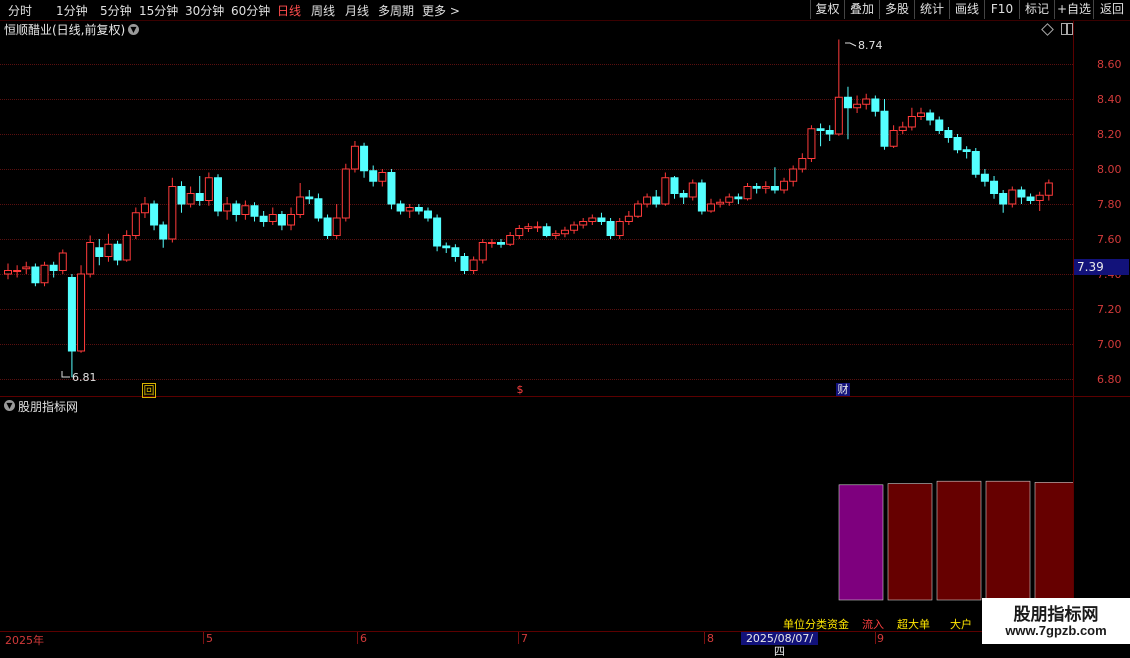 The height and width of the screenshot is (658, 1130). Describe the element at coordinates (913, 624) in the screenshot. I see `legend-super-large-order: 超大单` at that location.